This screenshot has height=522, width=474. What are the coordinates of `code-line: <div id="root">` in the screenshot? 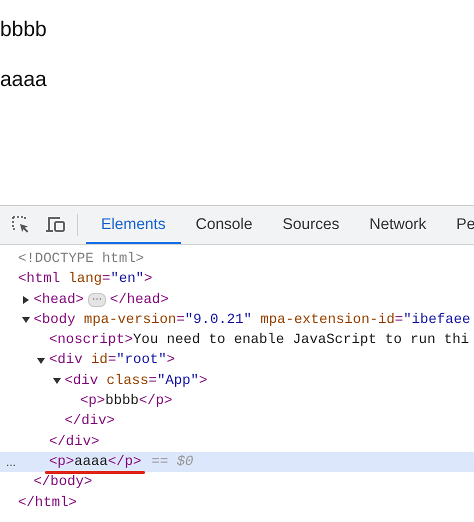 It's located at (112, 360).